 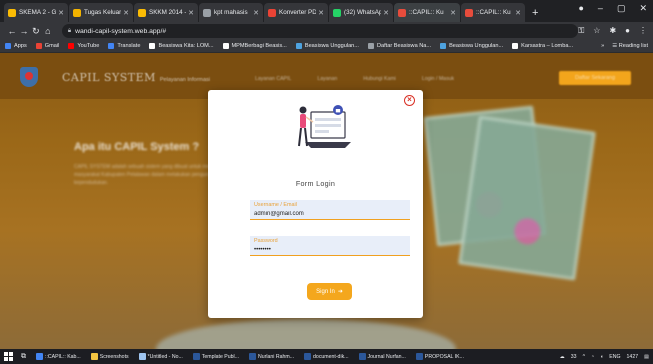 What do you see at coordinates (621, 8) in the screenshot?
I see `maximize-button: ▢` at bounding box center [621, 8].